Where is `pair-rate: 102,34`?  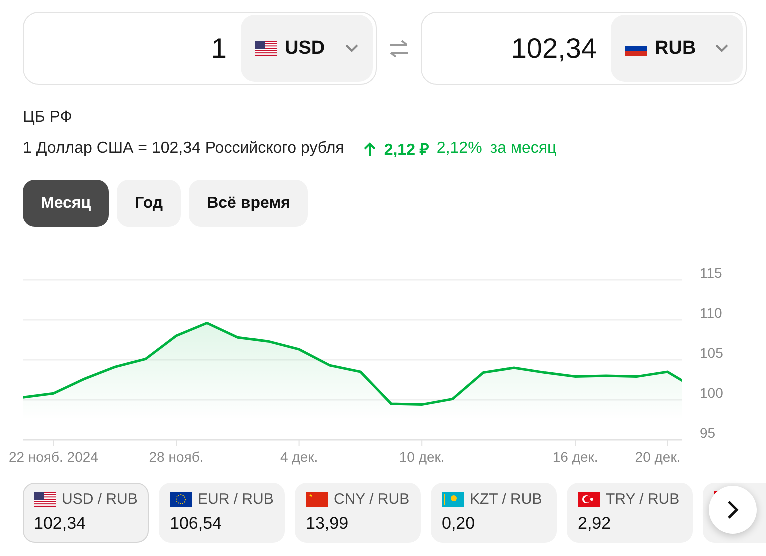
pair-rate: 102,34 is located at coordinates (60, 524).